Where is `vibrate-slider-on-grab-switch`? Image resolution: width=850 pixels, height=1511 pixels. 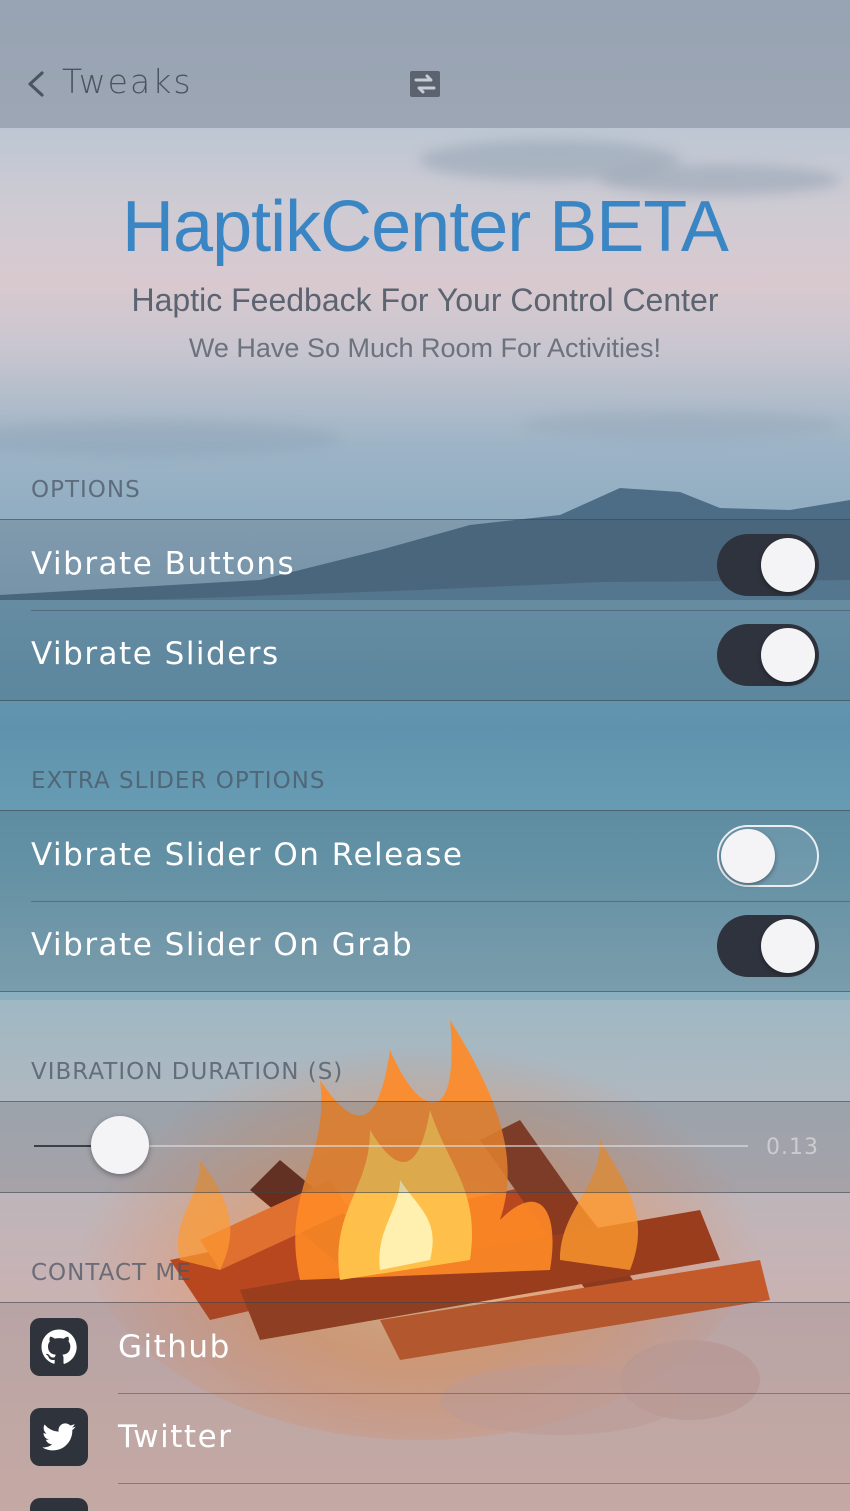
vibrate-slider-on-grab-switch is located at coordinates (768, 946).